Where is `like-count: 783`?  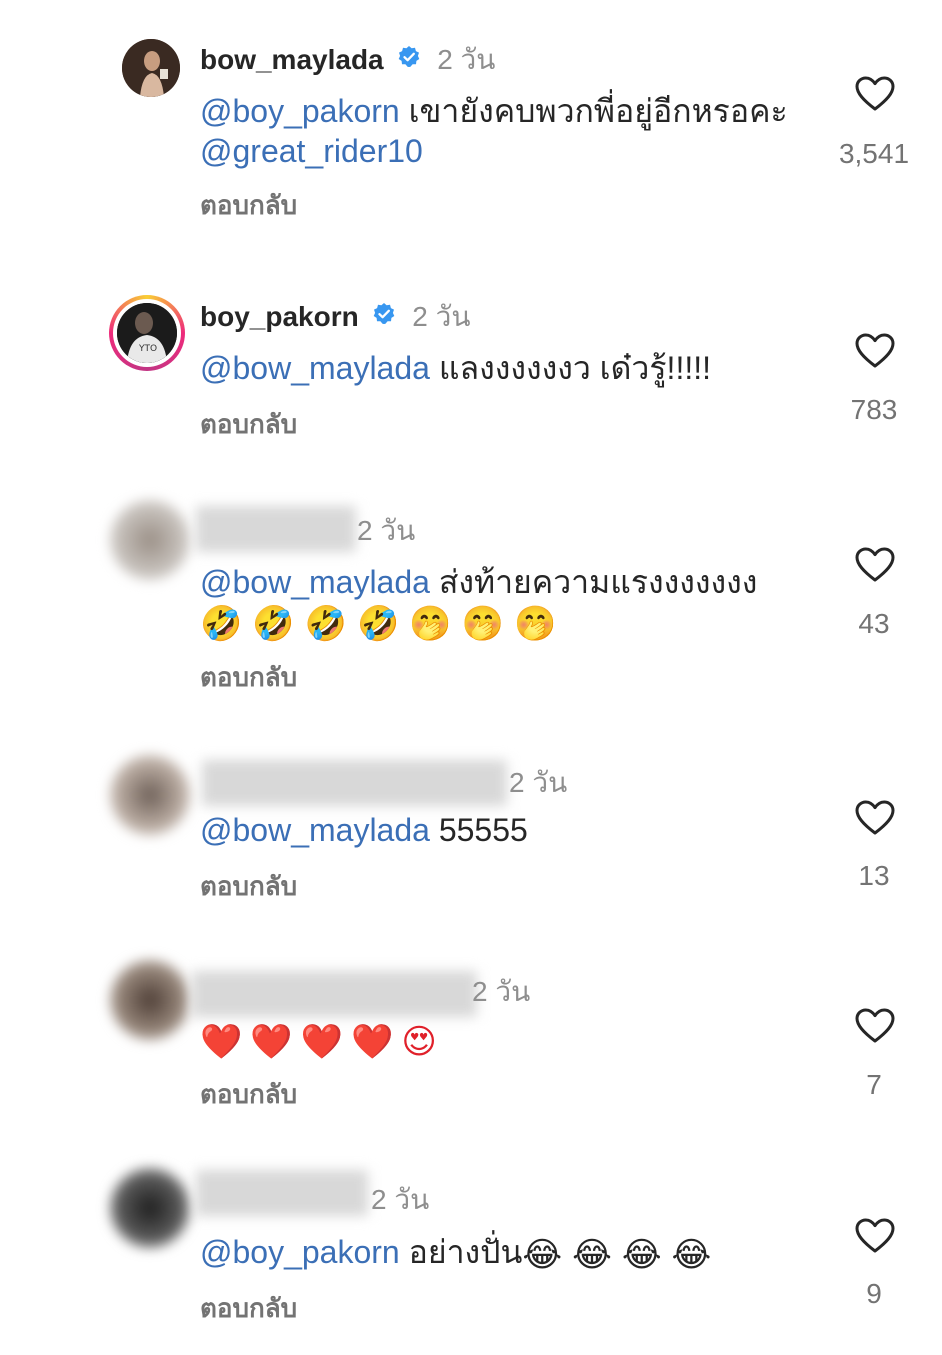
like-count: 783 is located at coordinates (874, 409).